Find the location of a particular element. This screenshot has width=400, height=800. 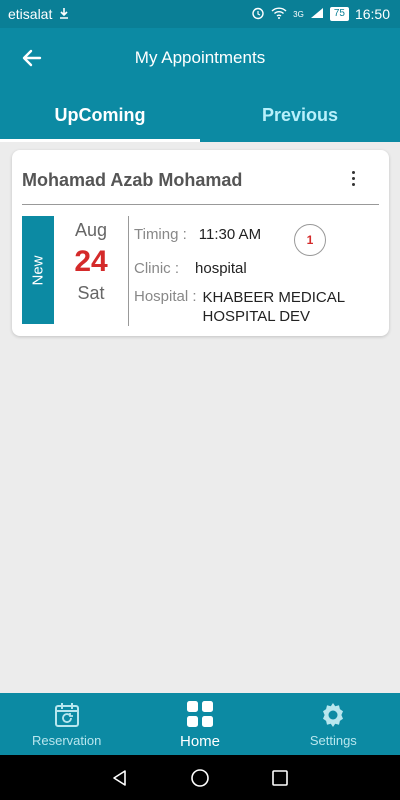

nav-settings: Settings is located at coordinates (333, 724).